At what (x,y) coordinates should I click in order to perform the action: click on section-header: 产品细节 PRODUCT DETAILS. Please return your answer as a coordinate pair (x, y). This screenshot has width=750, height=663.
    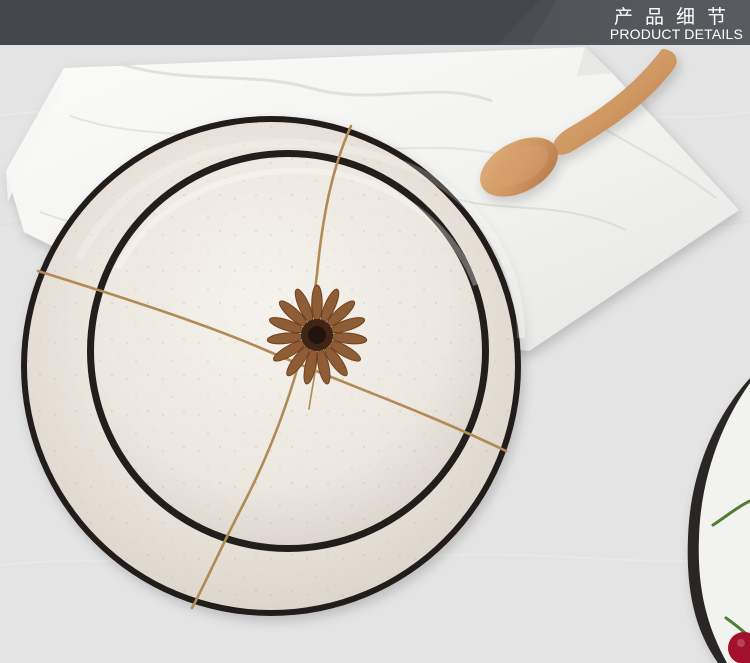
    Looking at the image, I should click on (375, 22).